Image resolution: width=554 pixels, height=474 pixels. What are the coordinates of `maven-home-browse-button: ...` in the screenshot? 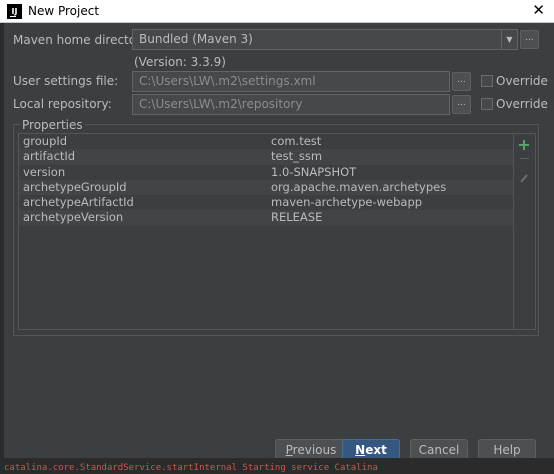 It's located at (529, 39).